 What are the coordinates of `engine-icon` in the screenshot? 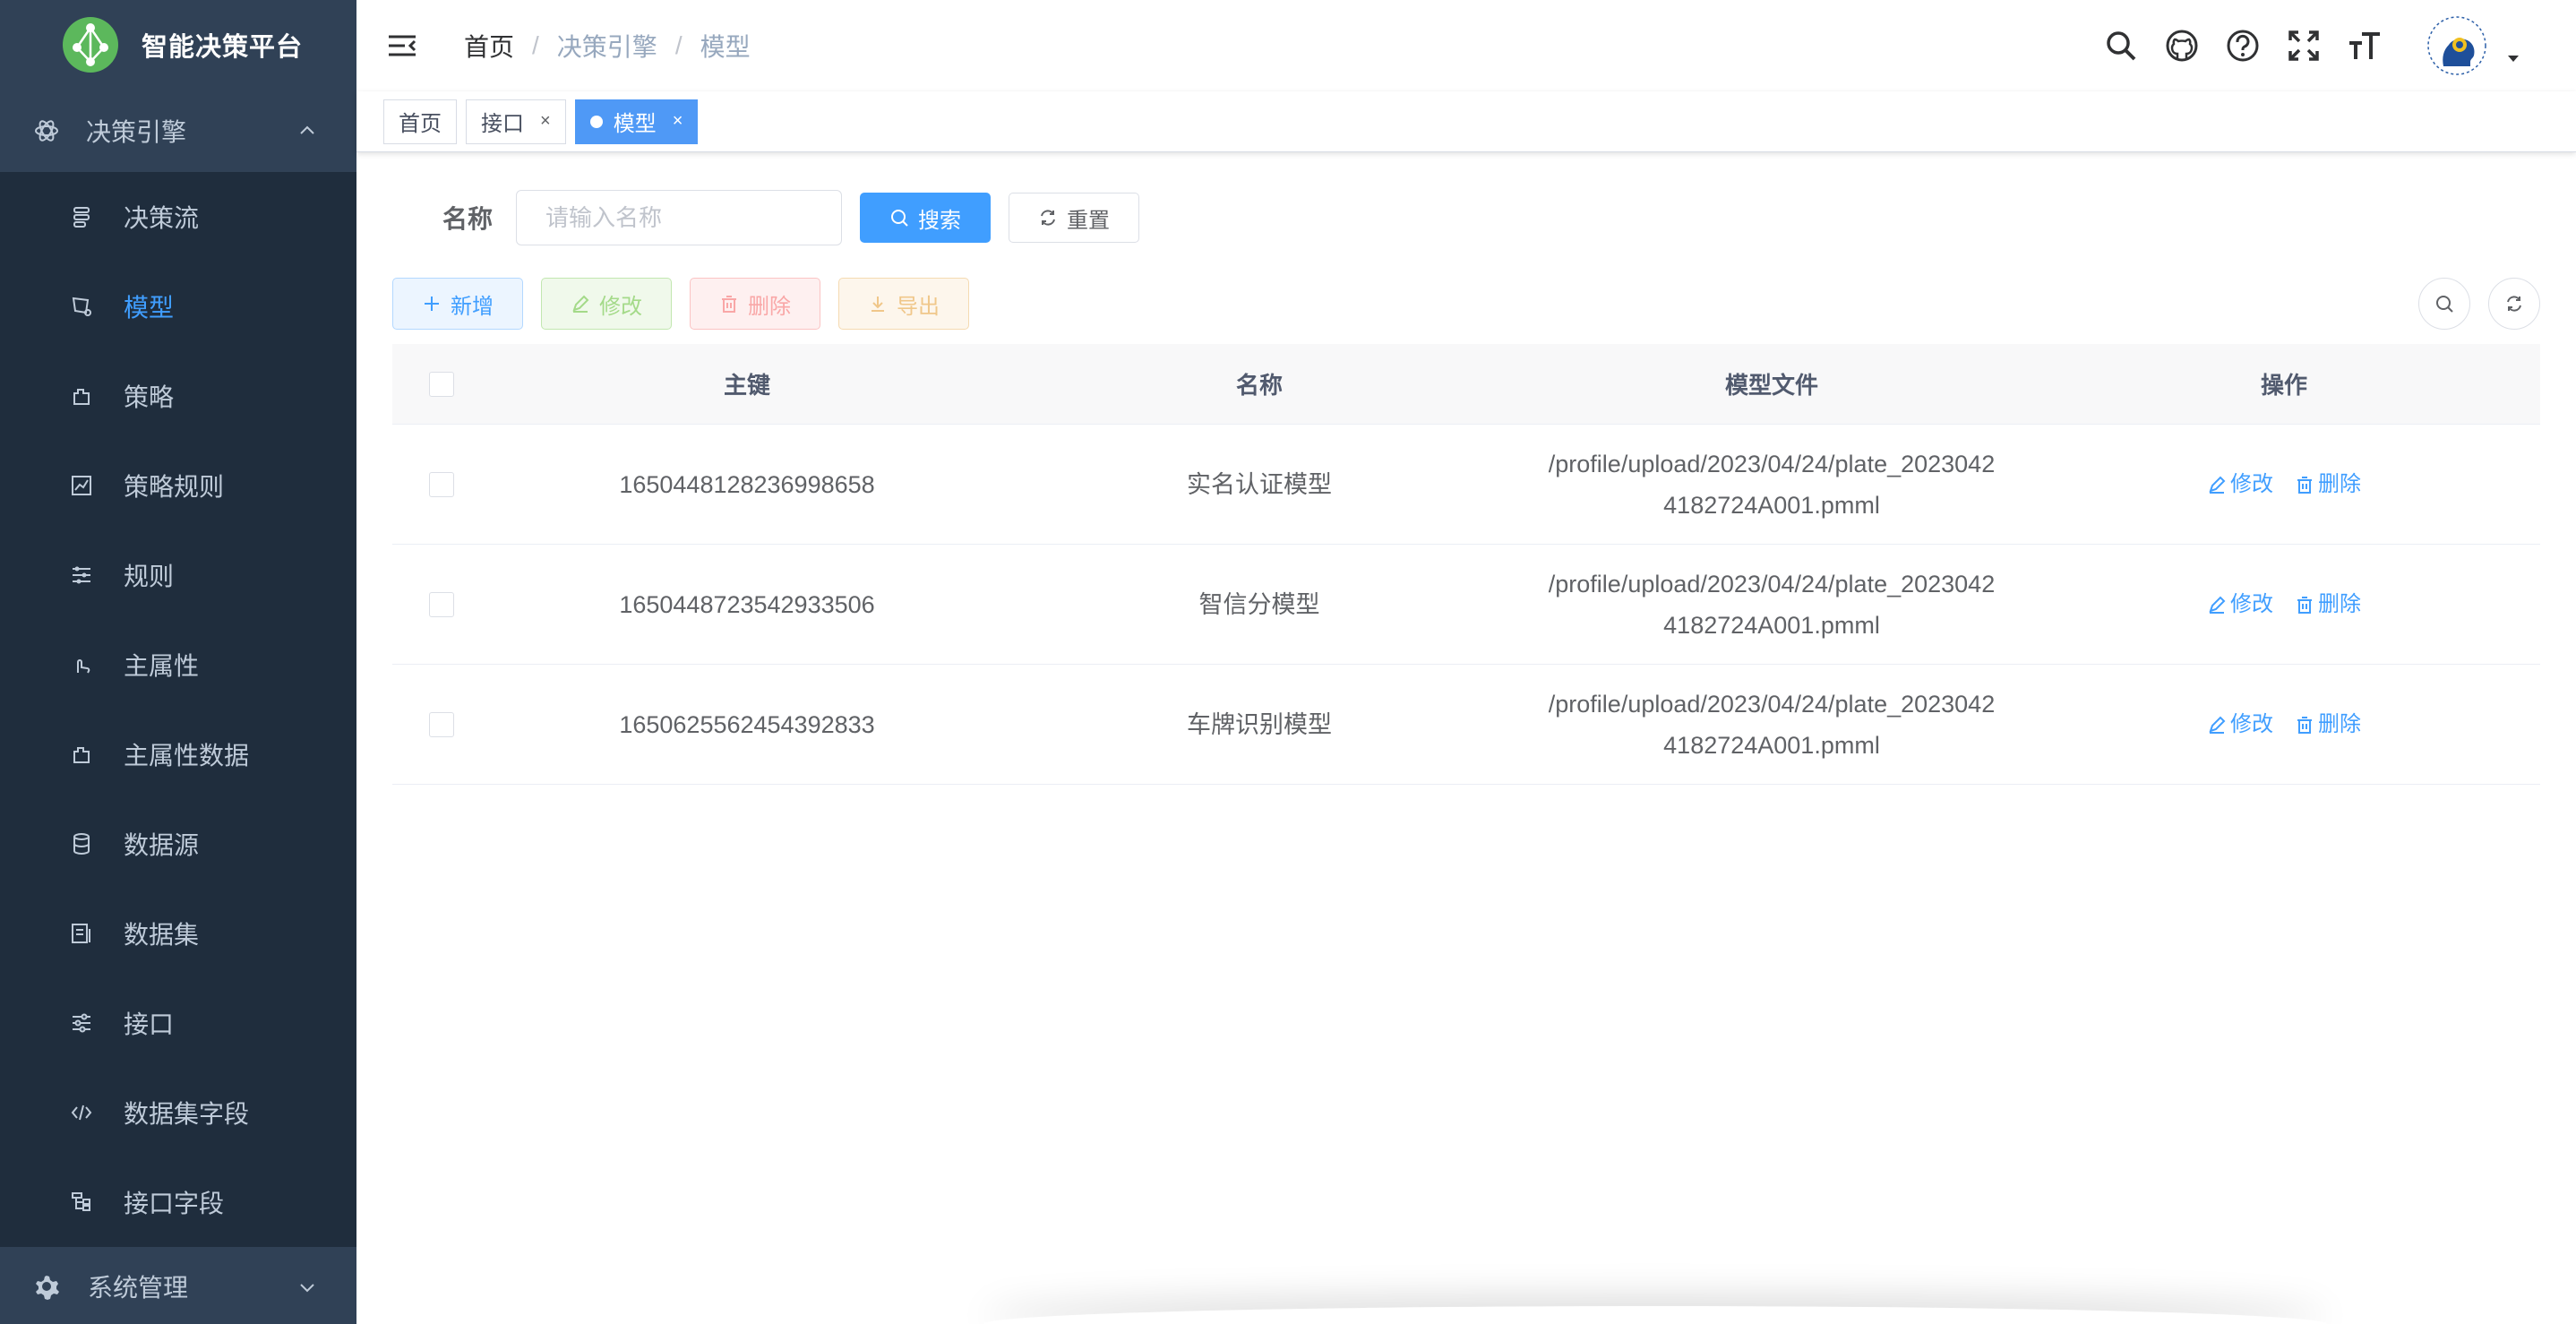 It's located at (46, 131).